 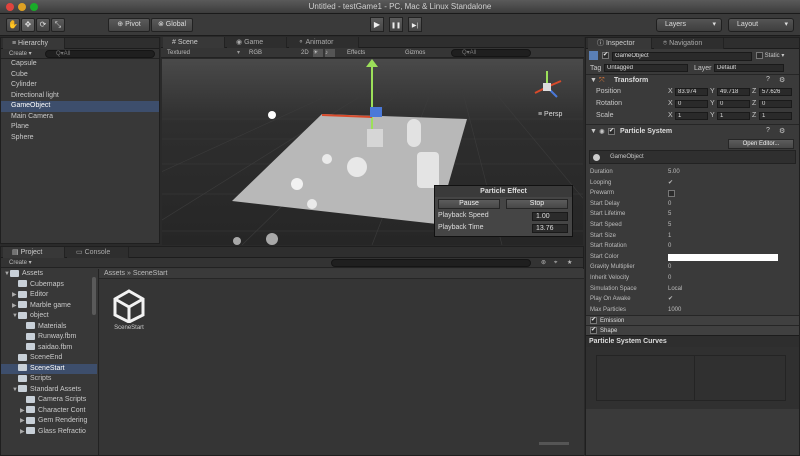 I want to click on layer-dropdown: Default, so click(x=749, y=68).